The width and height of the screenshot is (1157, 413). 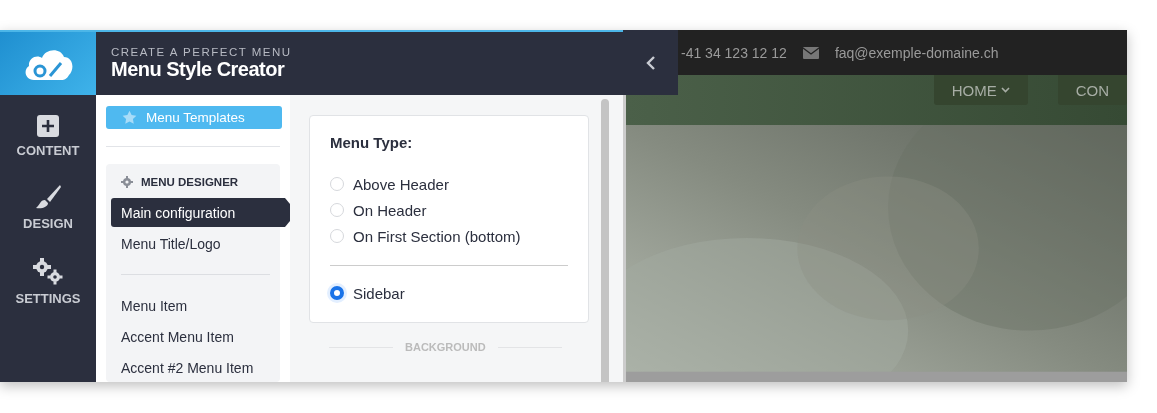 What do you see at coordinates (48, 126) in the screenshot?
I see `plus-icon` at bounding box center [48, 126].